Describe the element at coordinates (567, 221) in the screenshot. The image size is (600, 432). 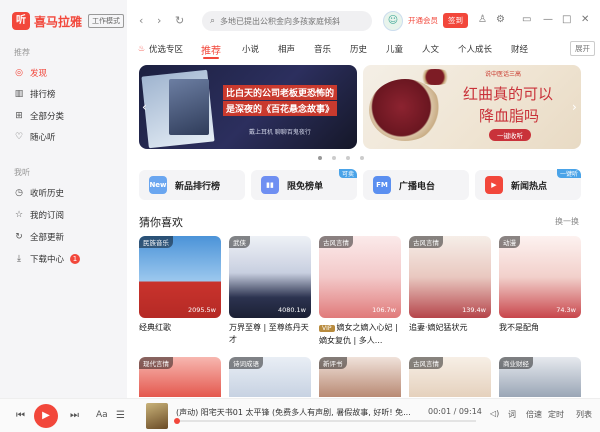
I see `refresh-button: 换一换` at that location.